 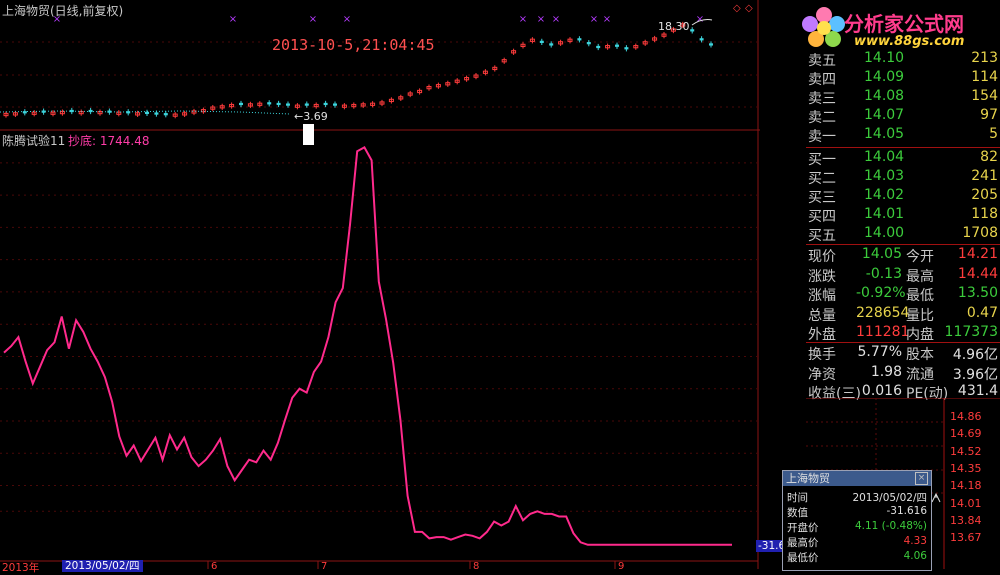 I want to click on stat-value: 3.96亿, so click(x=975, y=374).